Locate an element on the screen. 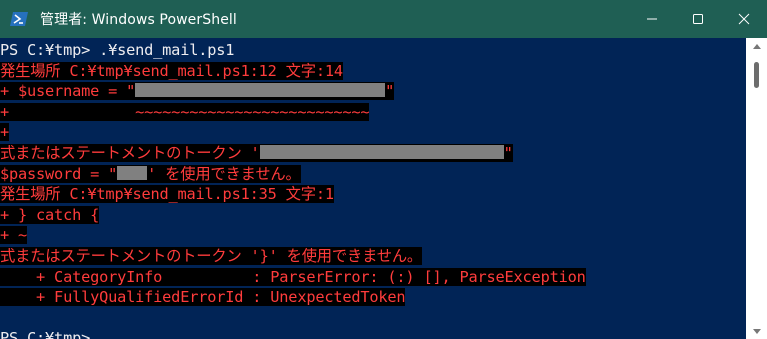 This screenshot has height=339, width=767. console-line: + $username = " " is located at coordinates (373, 91).